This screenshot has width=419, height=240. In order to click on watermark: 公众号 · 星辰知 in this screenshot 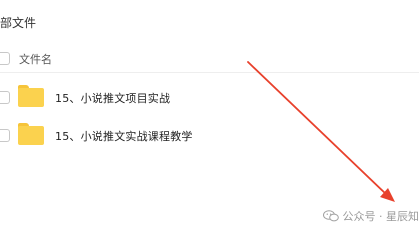, I will do `click(370, 216)`.